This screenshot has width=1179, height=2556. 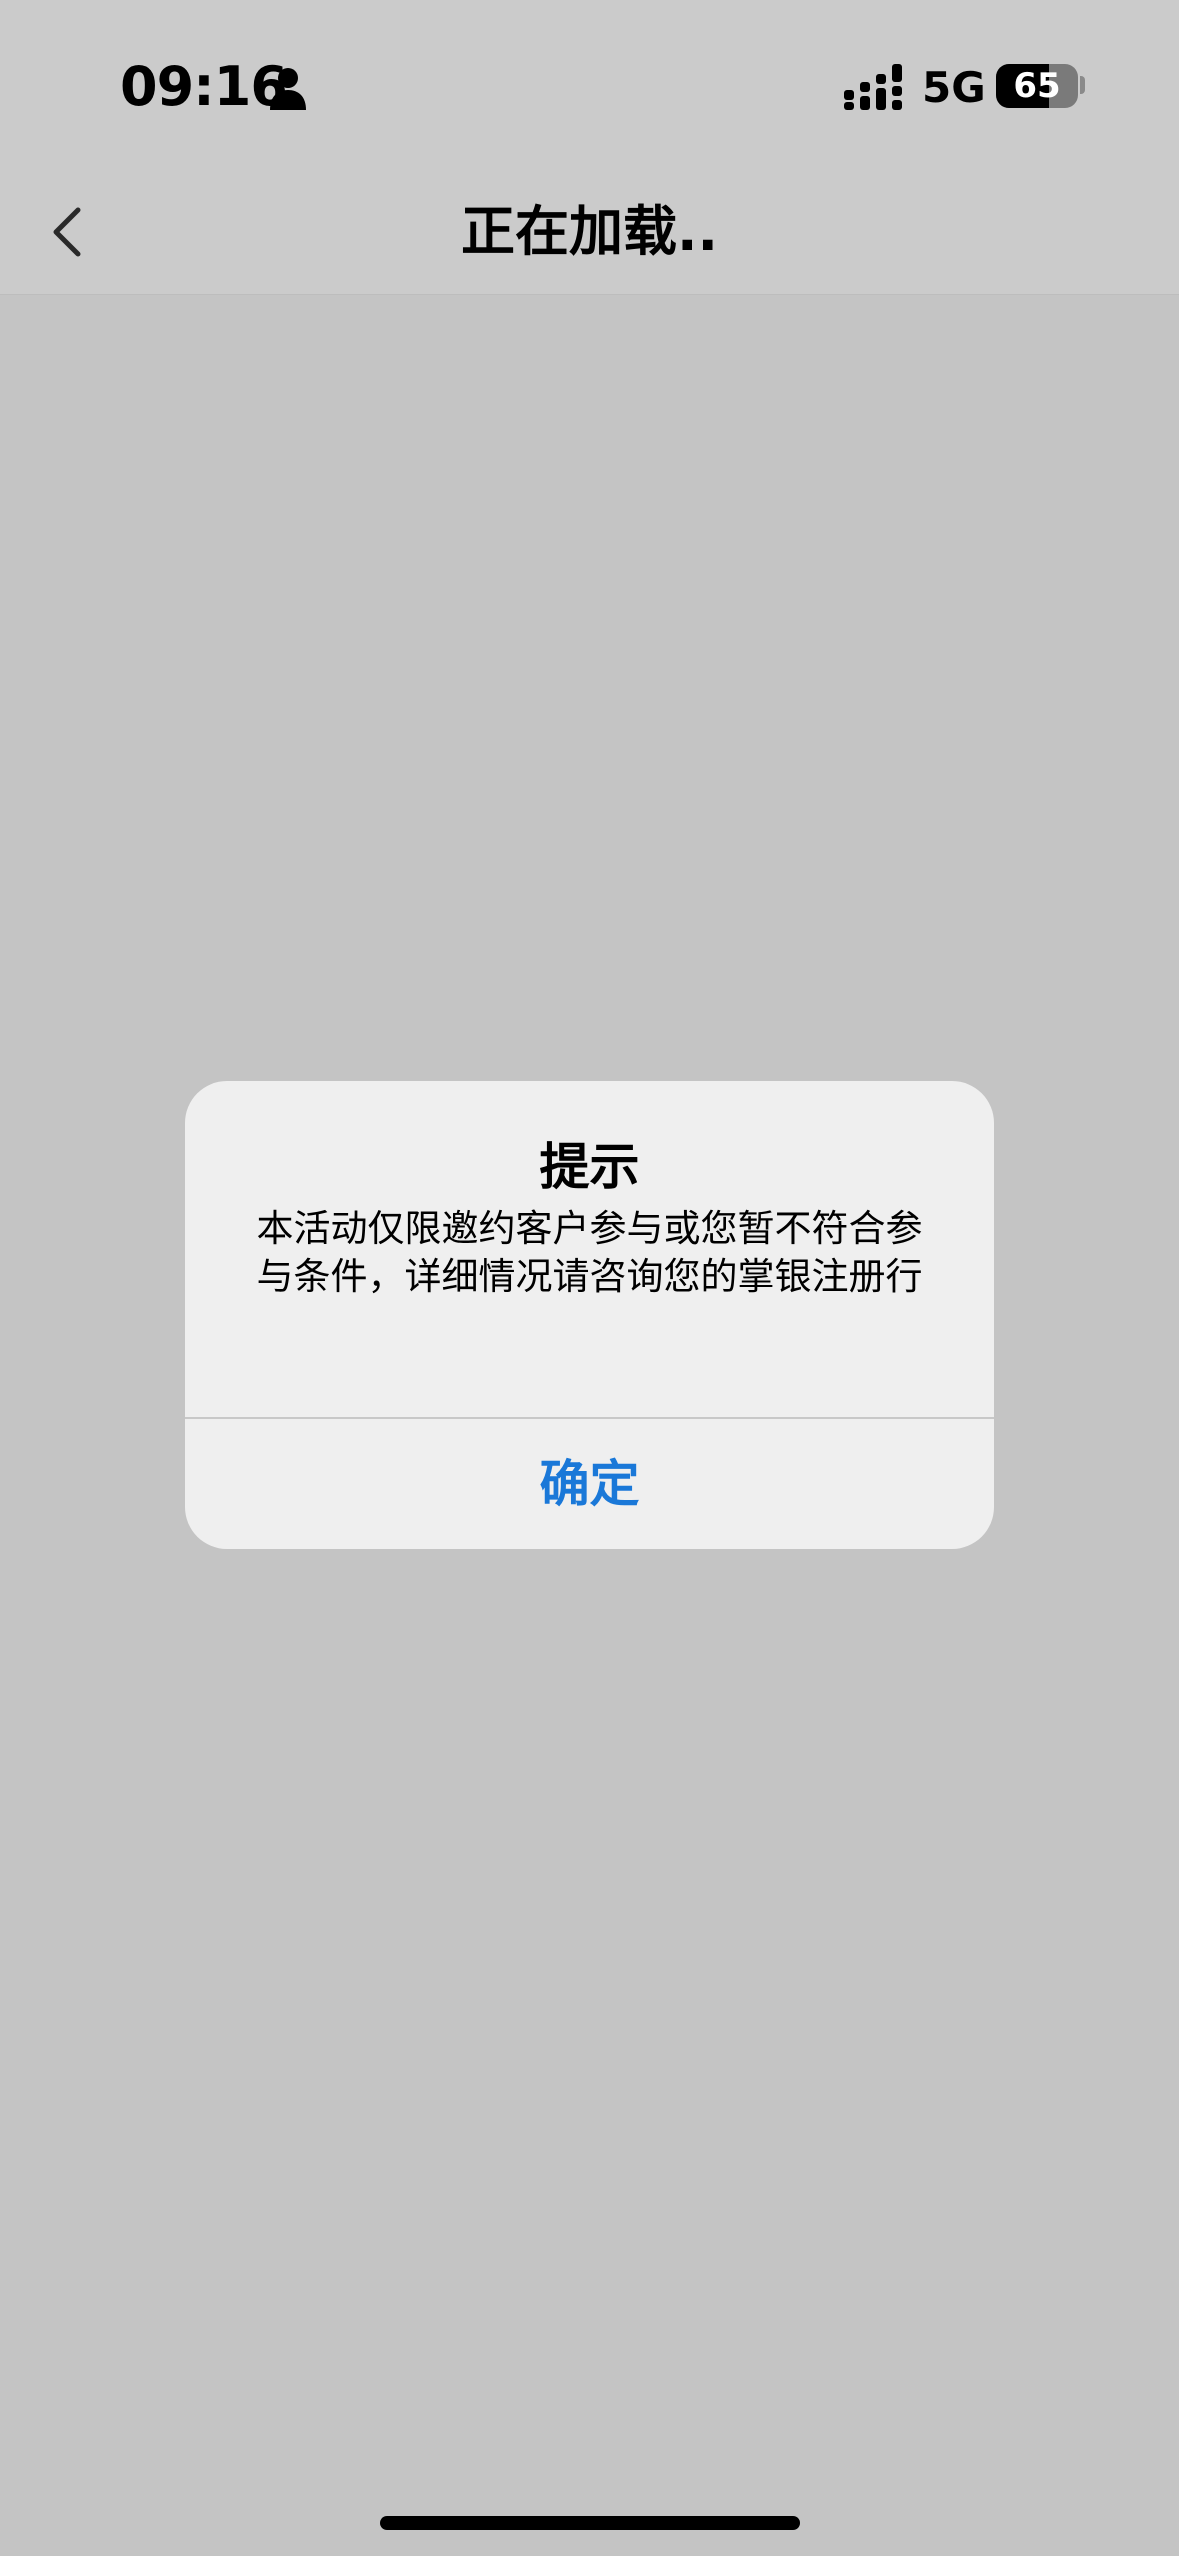 I want to click on battery-level-label: 65, so click(x=1037, y=86).